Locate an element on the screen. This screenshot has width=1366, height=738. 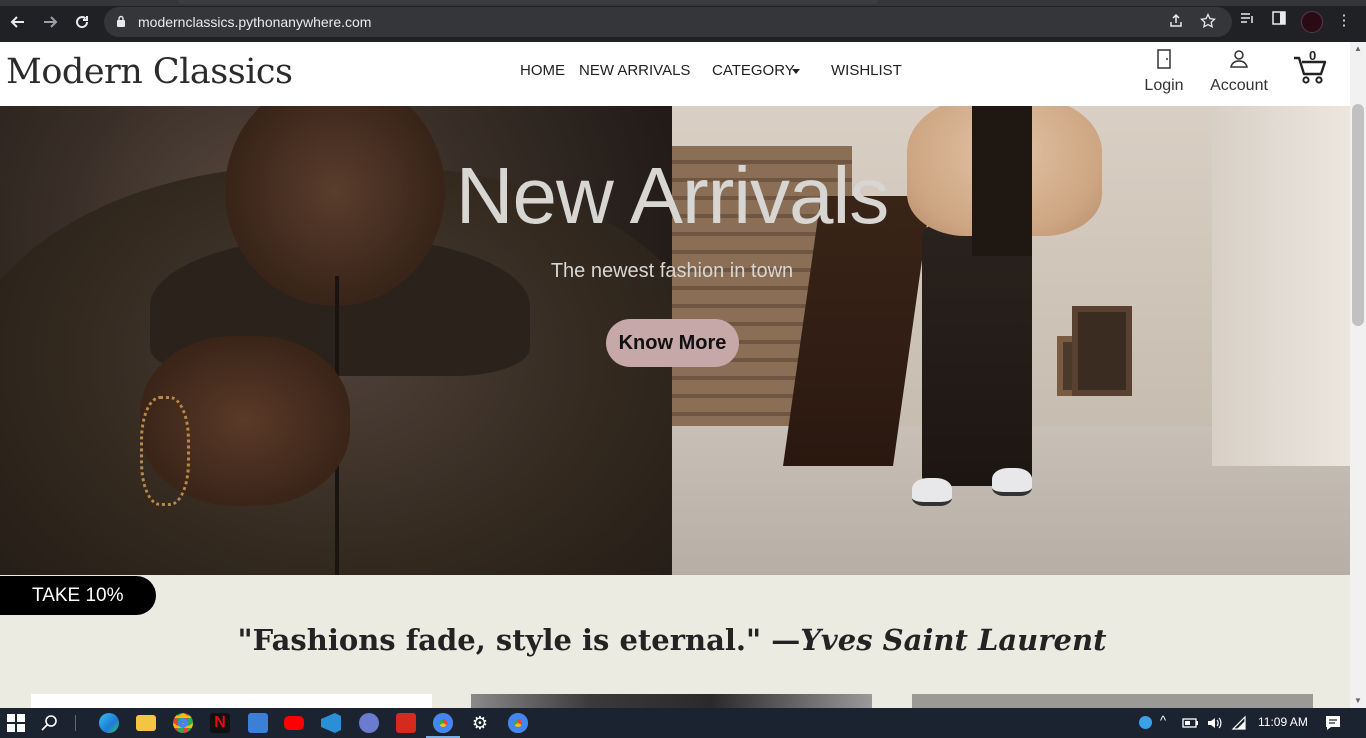
nav-home: HOME is located at coordinates (542, 70).